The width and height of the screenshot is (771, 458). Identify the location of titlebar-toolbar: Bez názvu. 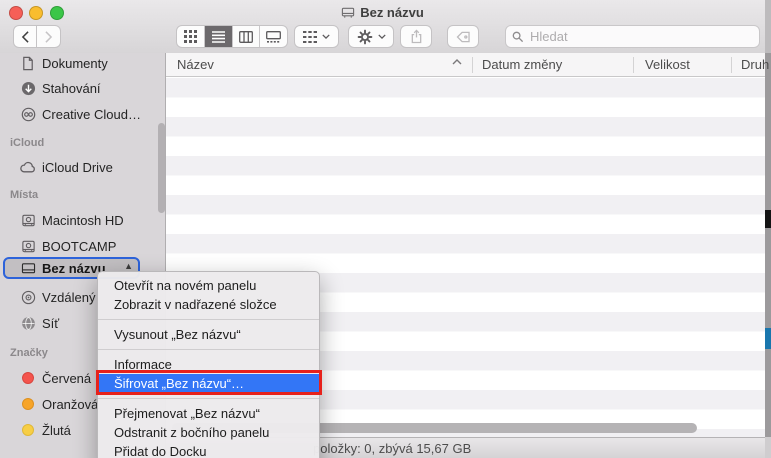
(382, 27).